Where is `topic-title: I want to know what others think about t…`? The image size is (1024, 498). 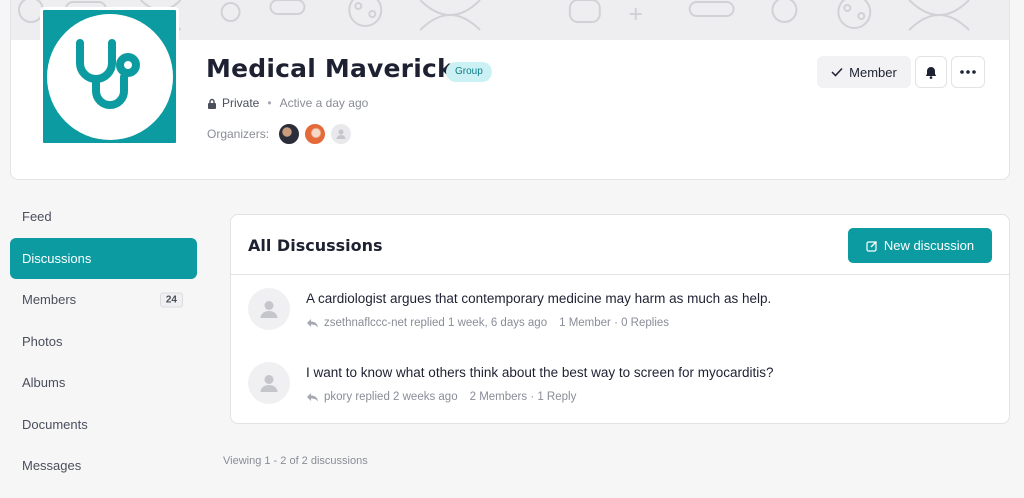
topic-title: I want to know what others think about t… is located at coordinates (539, 372).